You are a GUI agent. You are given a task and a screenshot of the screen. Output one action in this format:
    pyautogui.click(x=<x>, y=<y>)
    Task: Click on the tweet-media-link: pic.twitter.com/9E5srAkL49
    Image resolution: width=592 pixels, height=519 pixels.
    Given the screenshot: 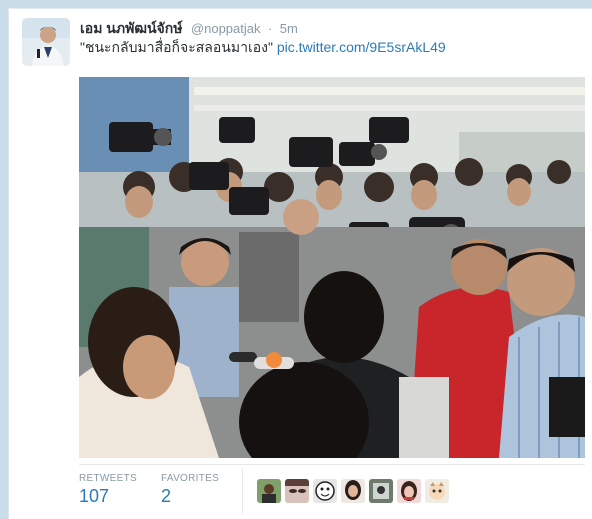 What is the action you would take?
    pyautogui.click(x=361, y=47)
    